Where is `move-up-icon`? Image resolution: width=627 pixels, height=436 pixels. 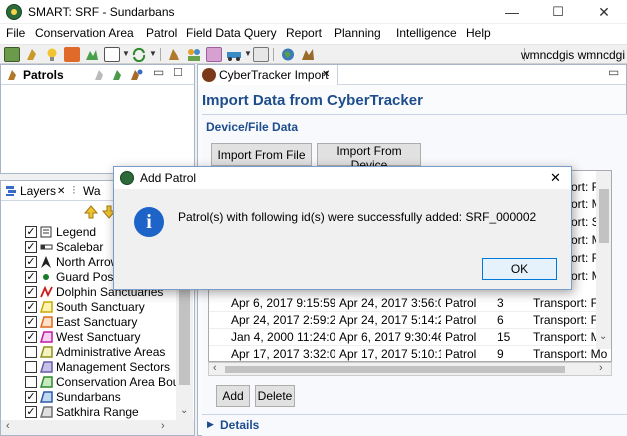
move-up-icon is located at coordinates (91, 212).